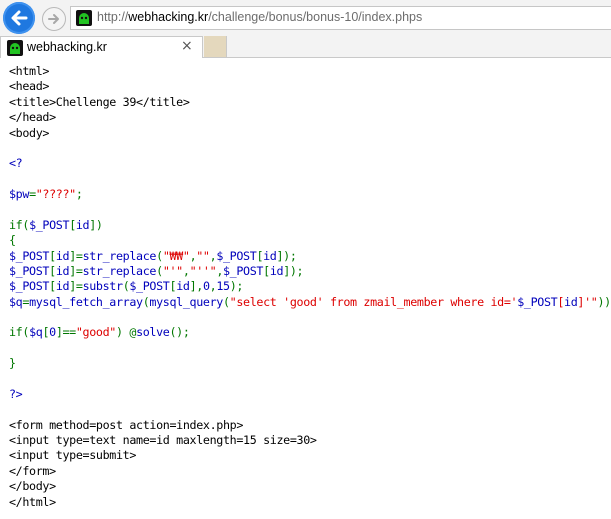 This screenshot has height=519, width=611. Describe the element at coordinates (309, 455) in the screenshot. I see `code-line: <input type=submit>` at that location.